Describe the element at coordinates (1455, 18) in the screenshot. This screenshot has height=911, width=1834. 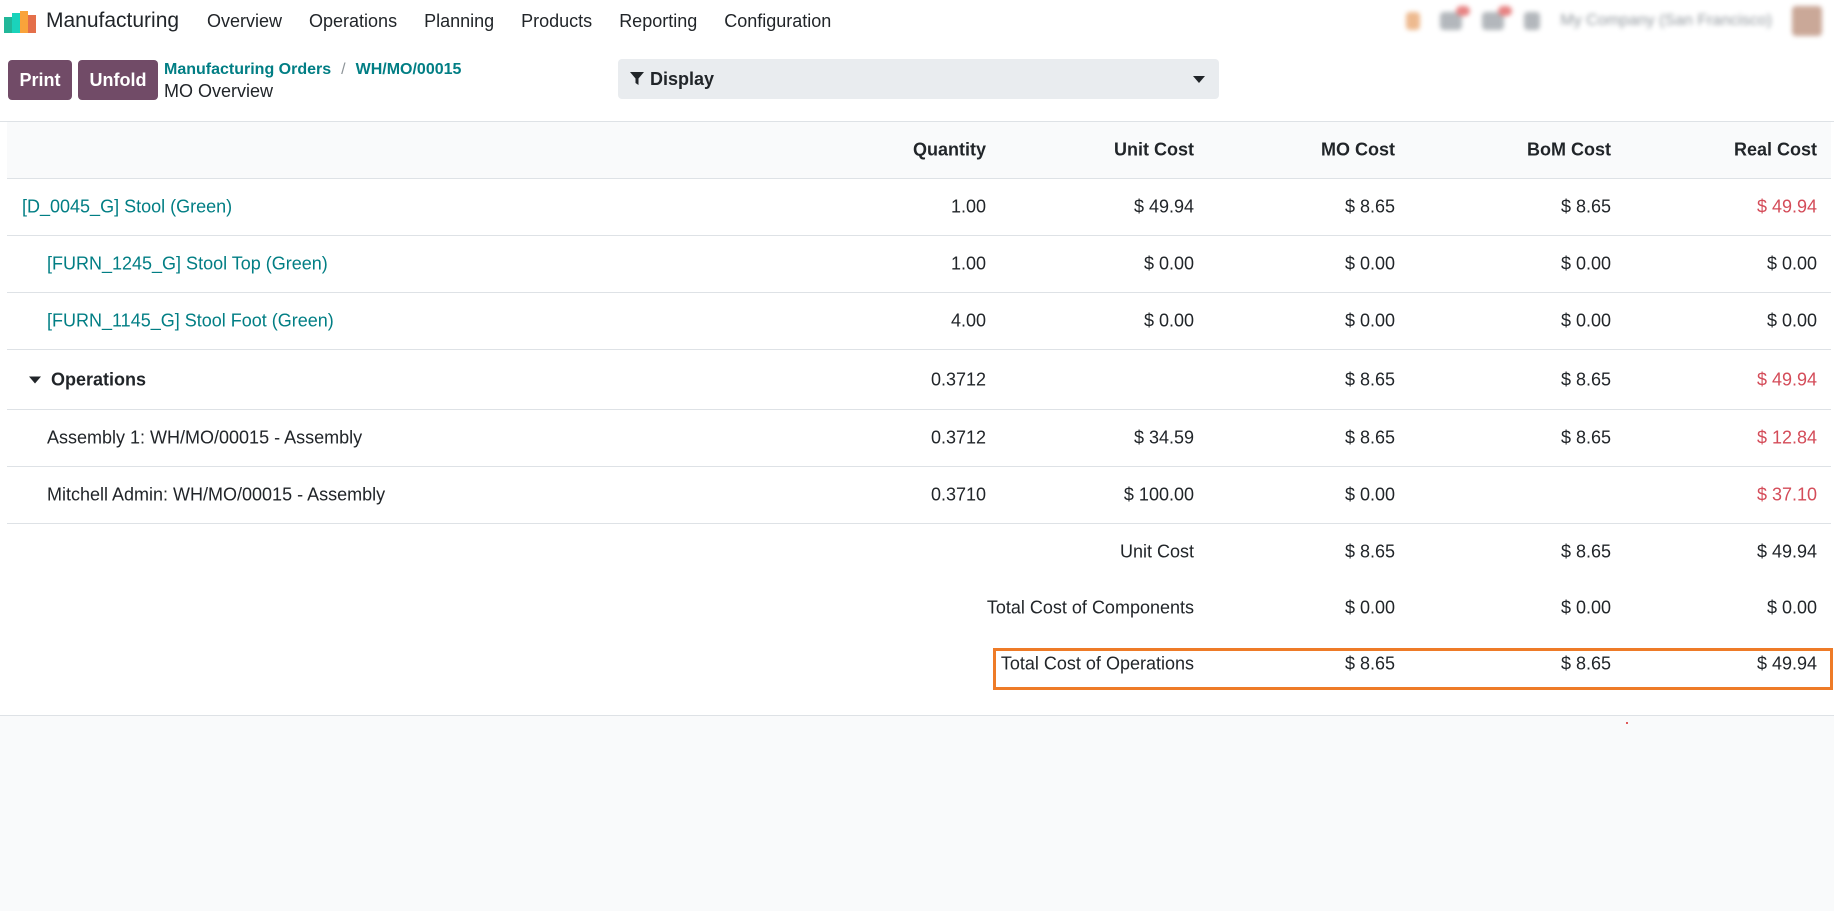
I see `messages-icon` at that location.